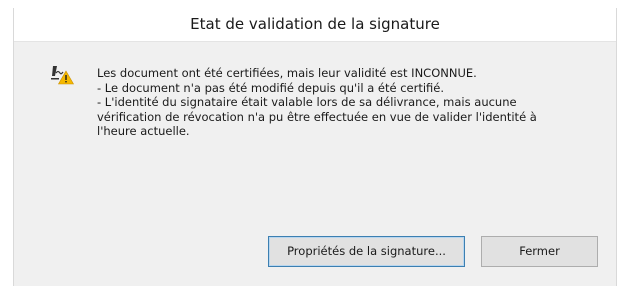 This screenshot has width=629, height=286. Describe the element at coordinates (539, 251) in the screenshot. I see `close-button: Fermer` at that location.